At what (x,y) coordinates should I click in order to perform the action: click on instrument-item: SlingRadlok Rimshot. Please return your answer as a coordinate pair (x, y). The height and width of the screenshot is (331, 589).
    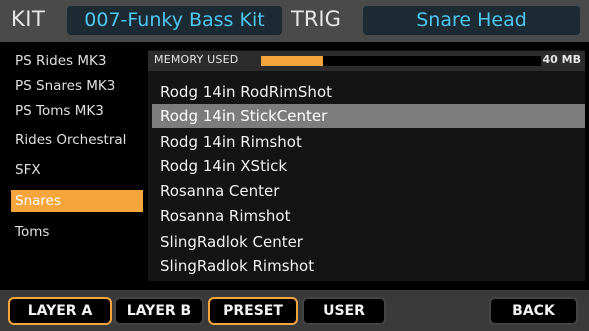
    Looking at the image, I should click on (368, 266).